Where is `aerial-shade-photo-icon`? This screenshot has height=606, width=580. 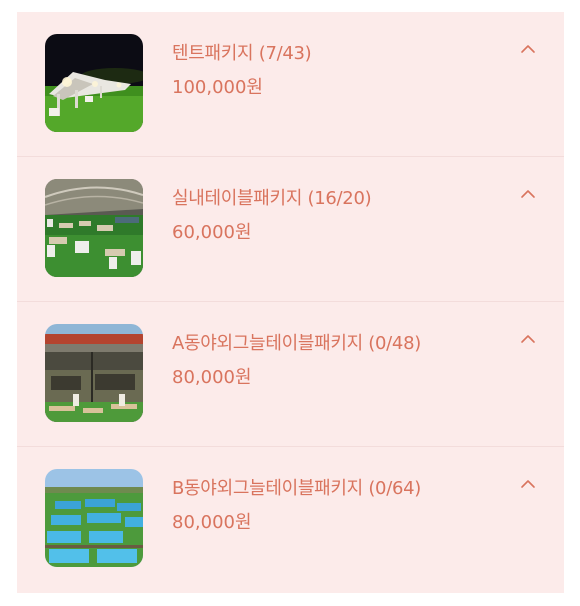
aerial-shade-photo-icon is located at coordinates (94, 518).